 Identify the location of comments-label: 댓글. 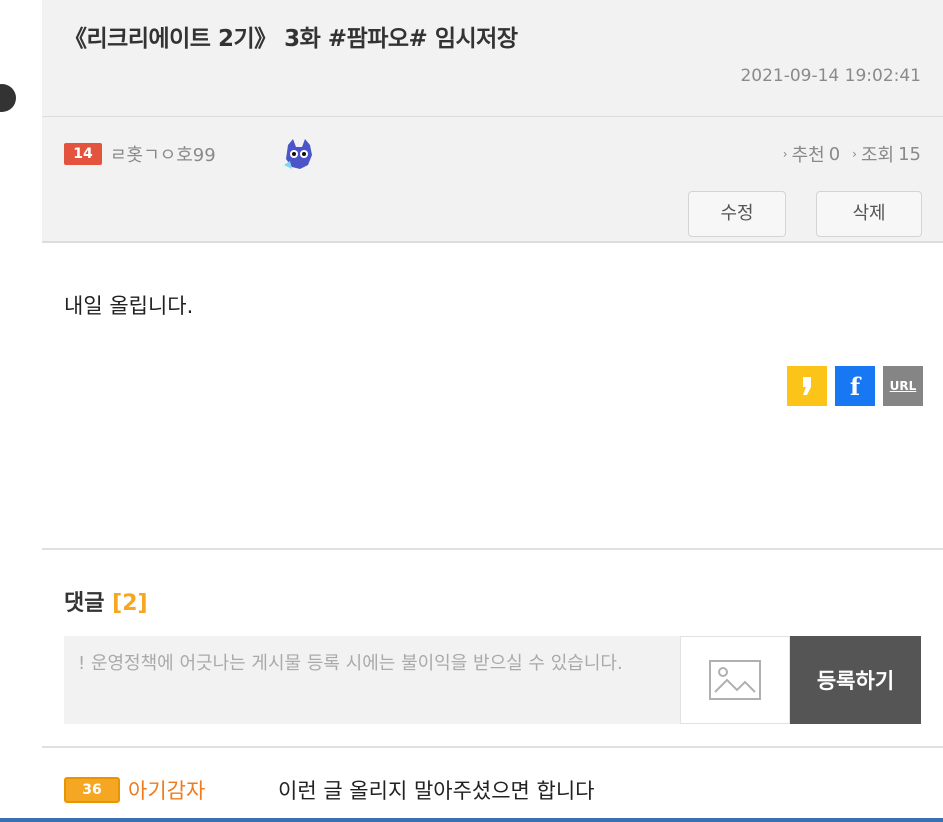
(84, 603).